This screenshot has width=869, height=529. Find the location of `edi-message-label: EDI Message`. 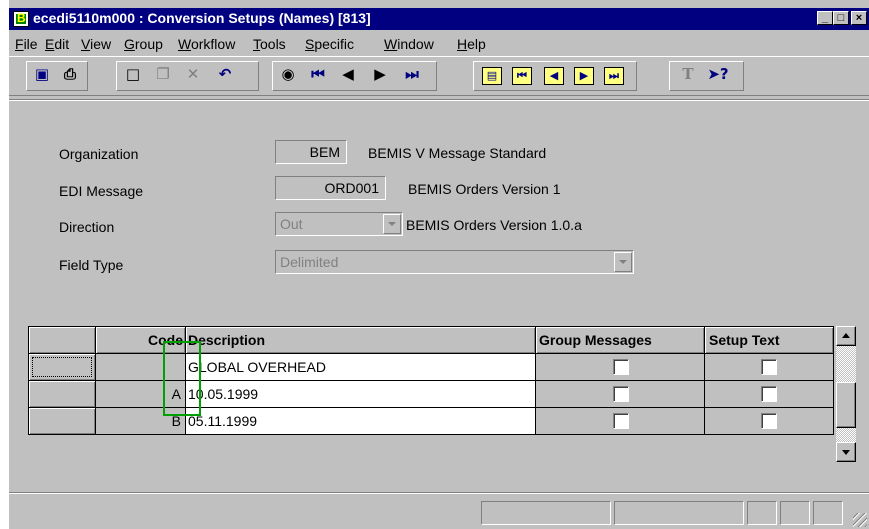

edi-message-label: EDI Message is located at coordinates (101, 191).